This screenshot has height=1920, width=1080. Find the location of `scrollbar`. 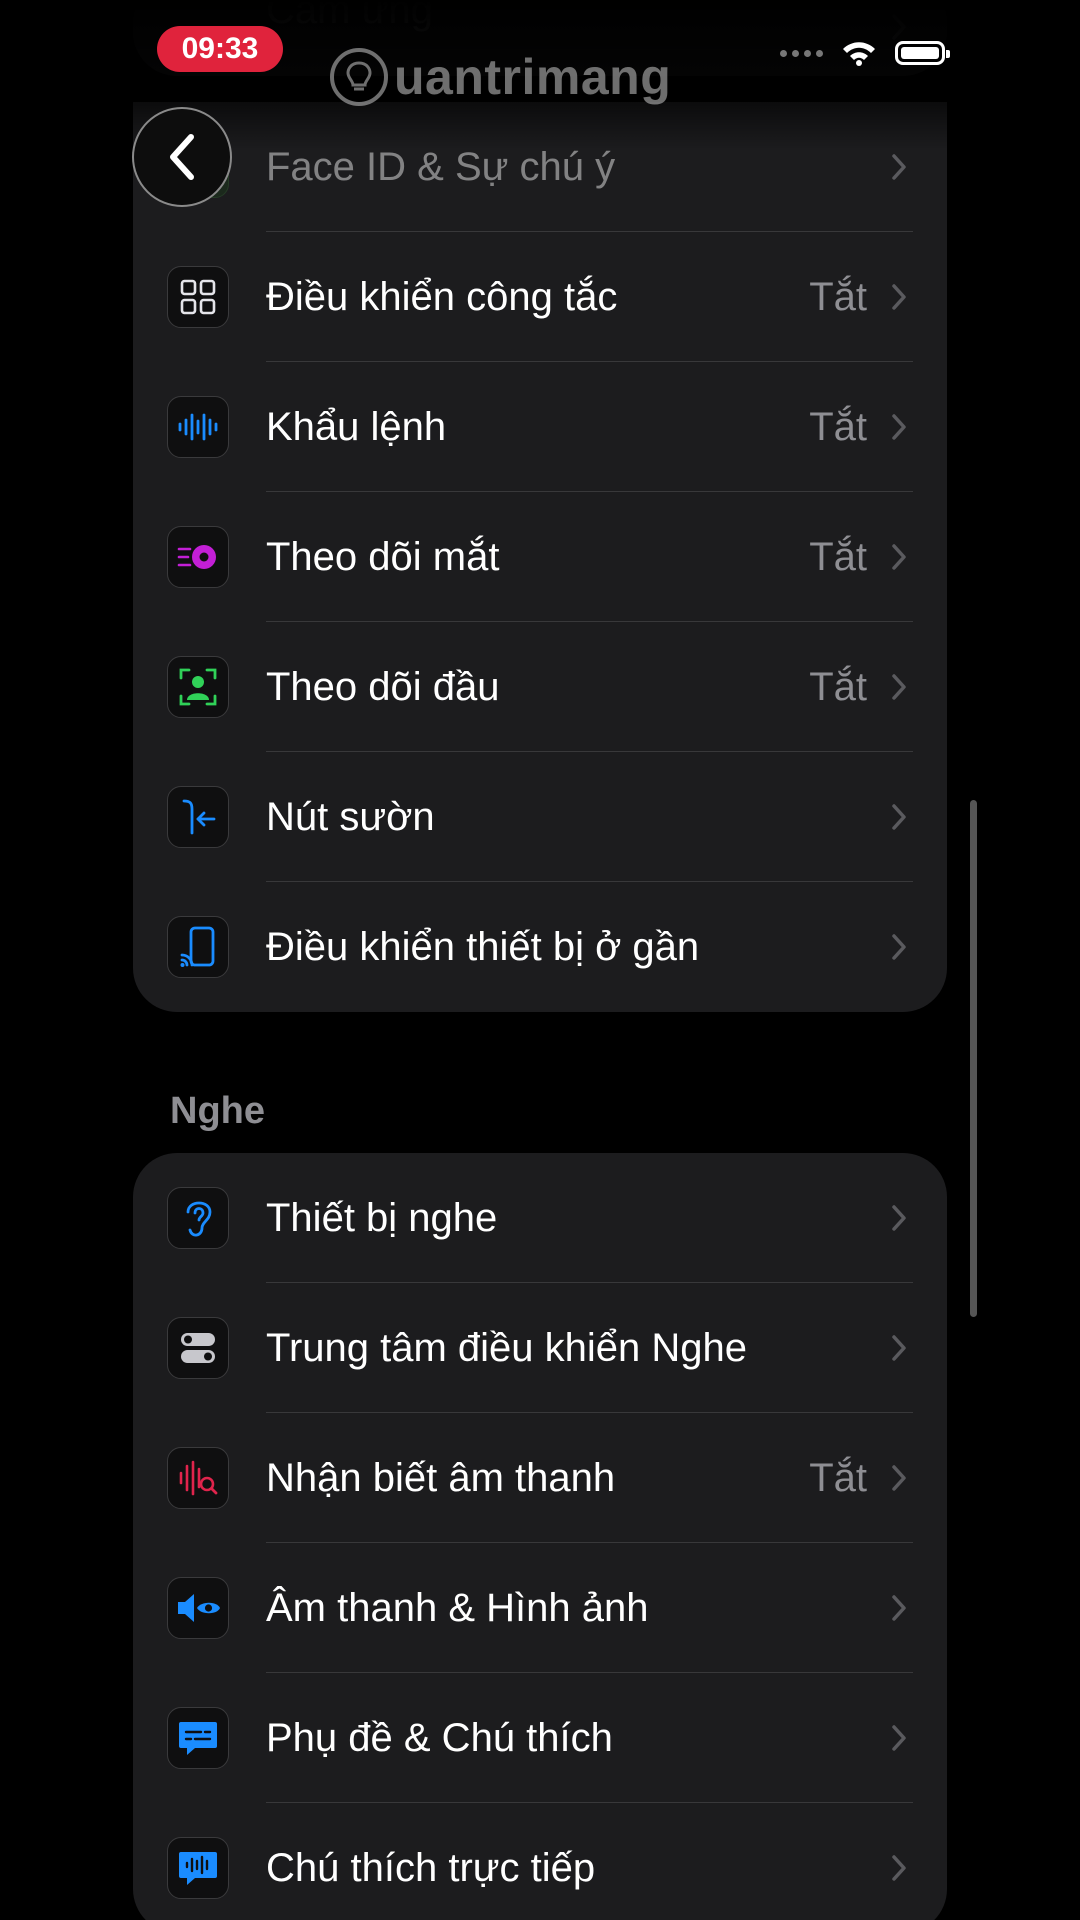

scrollbar is located at coordinates (973, 1058).